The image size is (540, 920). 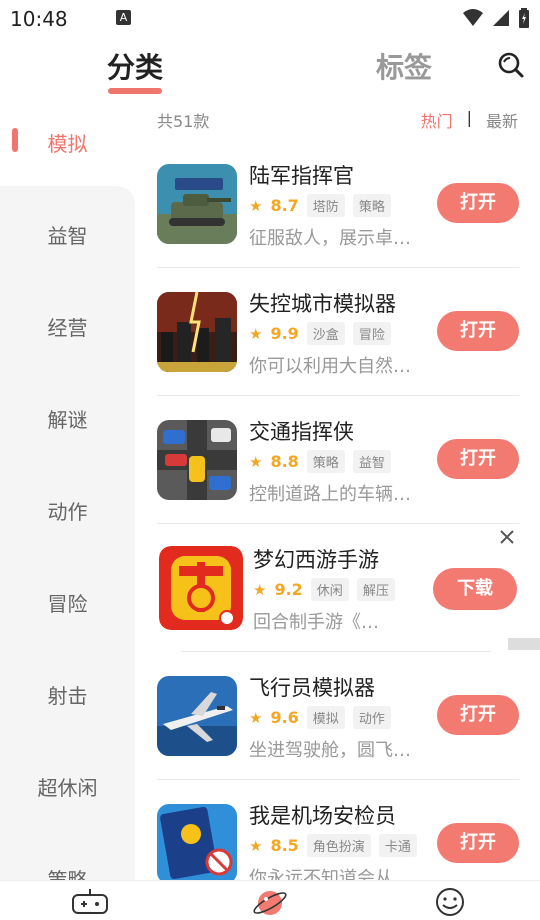 I want to click on bottom-nav, so click(x=270, y=900).